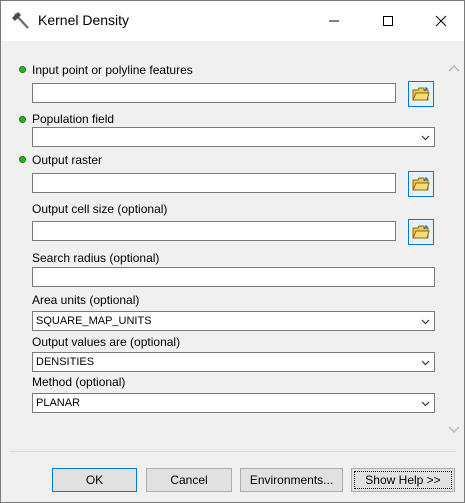 This screenshot has width=465, height=503. Describe the element at coordinates (233, 403) in the screenshot. I see `method-select: PLANAR` at that location.